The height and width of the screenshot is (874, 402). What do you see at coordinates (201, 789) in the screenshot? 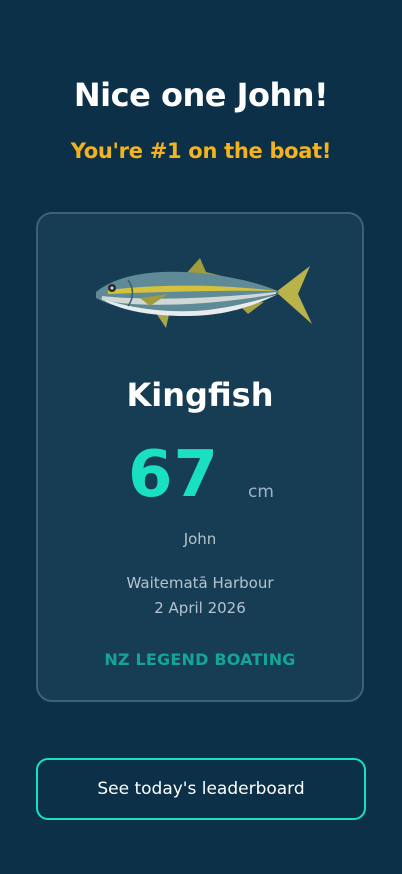
I see `leaderboard-button: See today's leaderboard` at bounding box center [201, 789].